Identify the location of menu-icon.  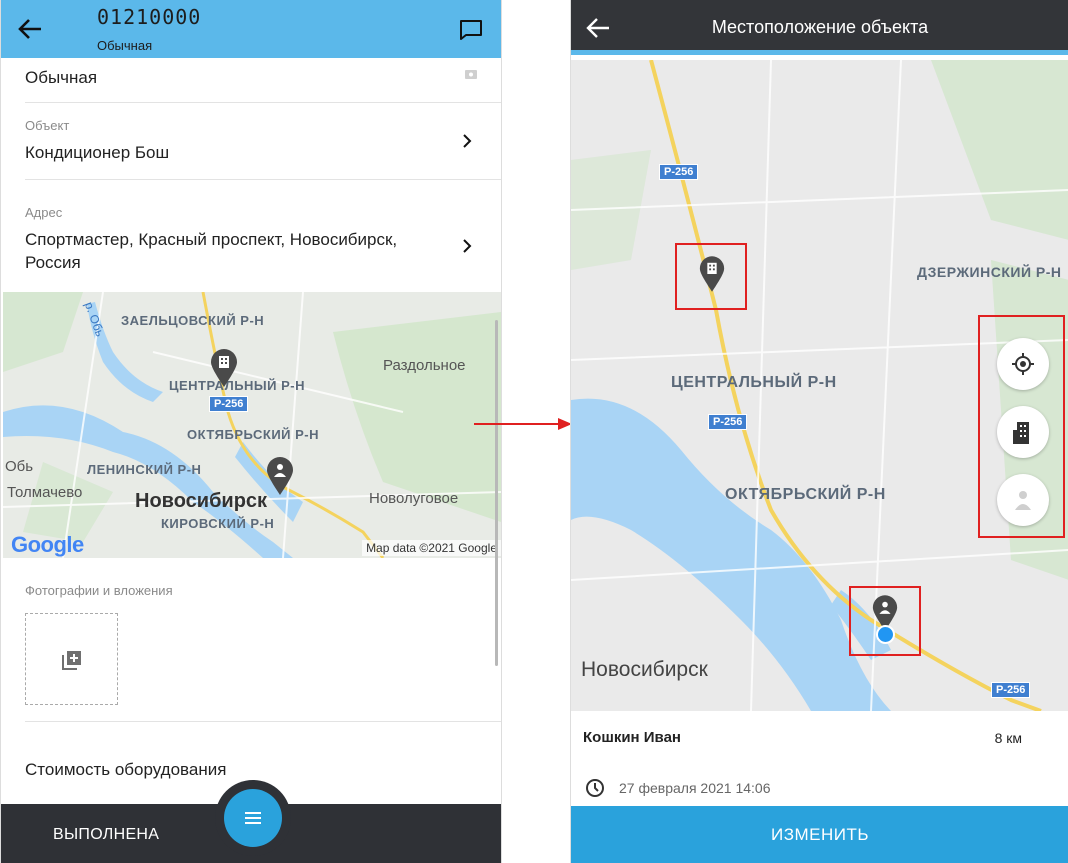
(253, 818).